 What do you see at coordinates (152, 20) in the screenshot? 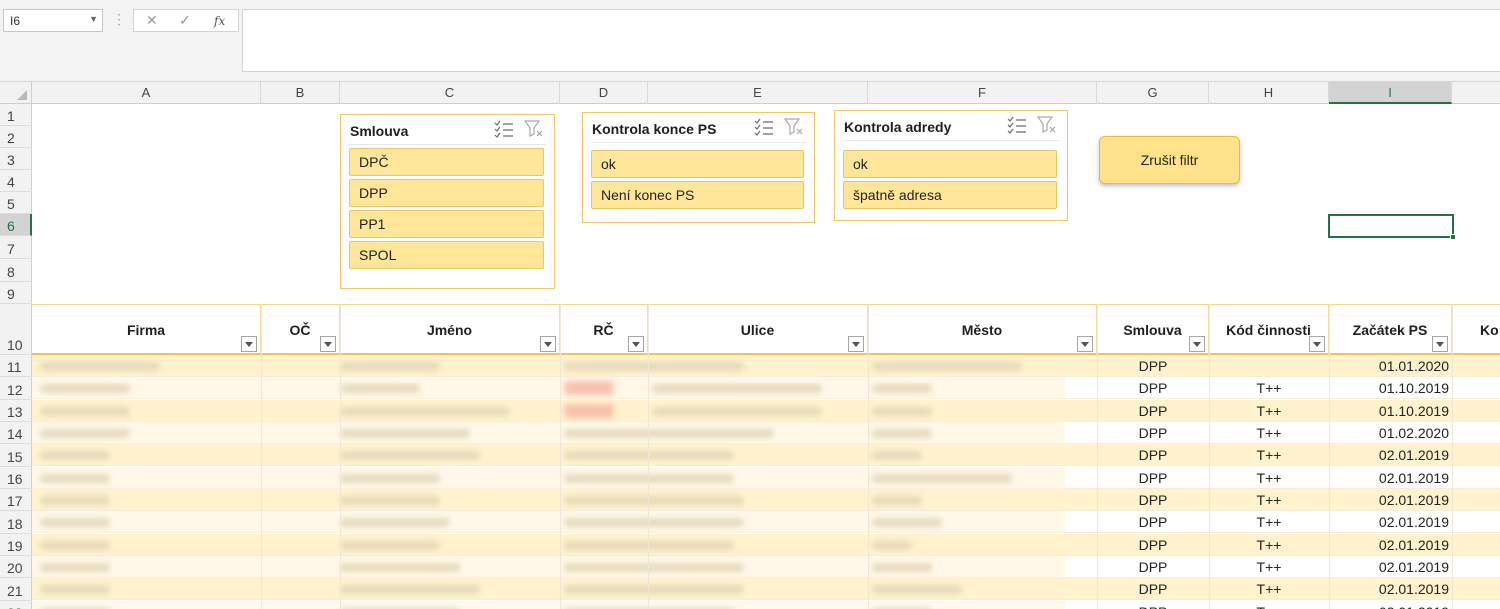
I see `cancel-icon: ✕` at bounding box center [152, 20].